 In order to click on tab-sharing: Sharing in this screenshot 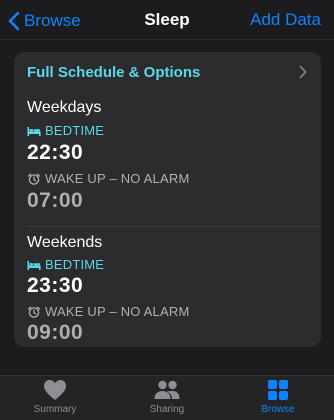, I will do `click(167, 397)`.